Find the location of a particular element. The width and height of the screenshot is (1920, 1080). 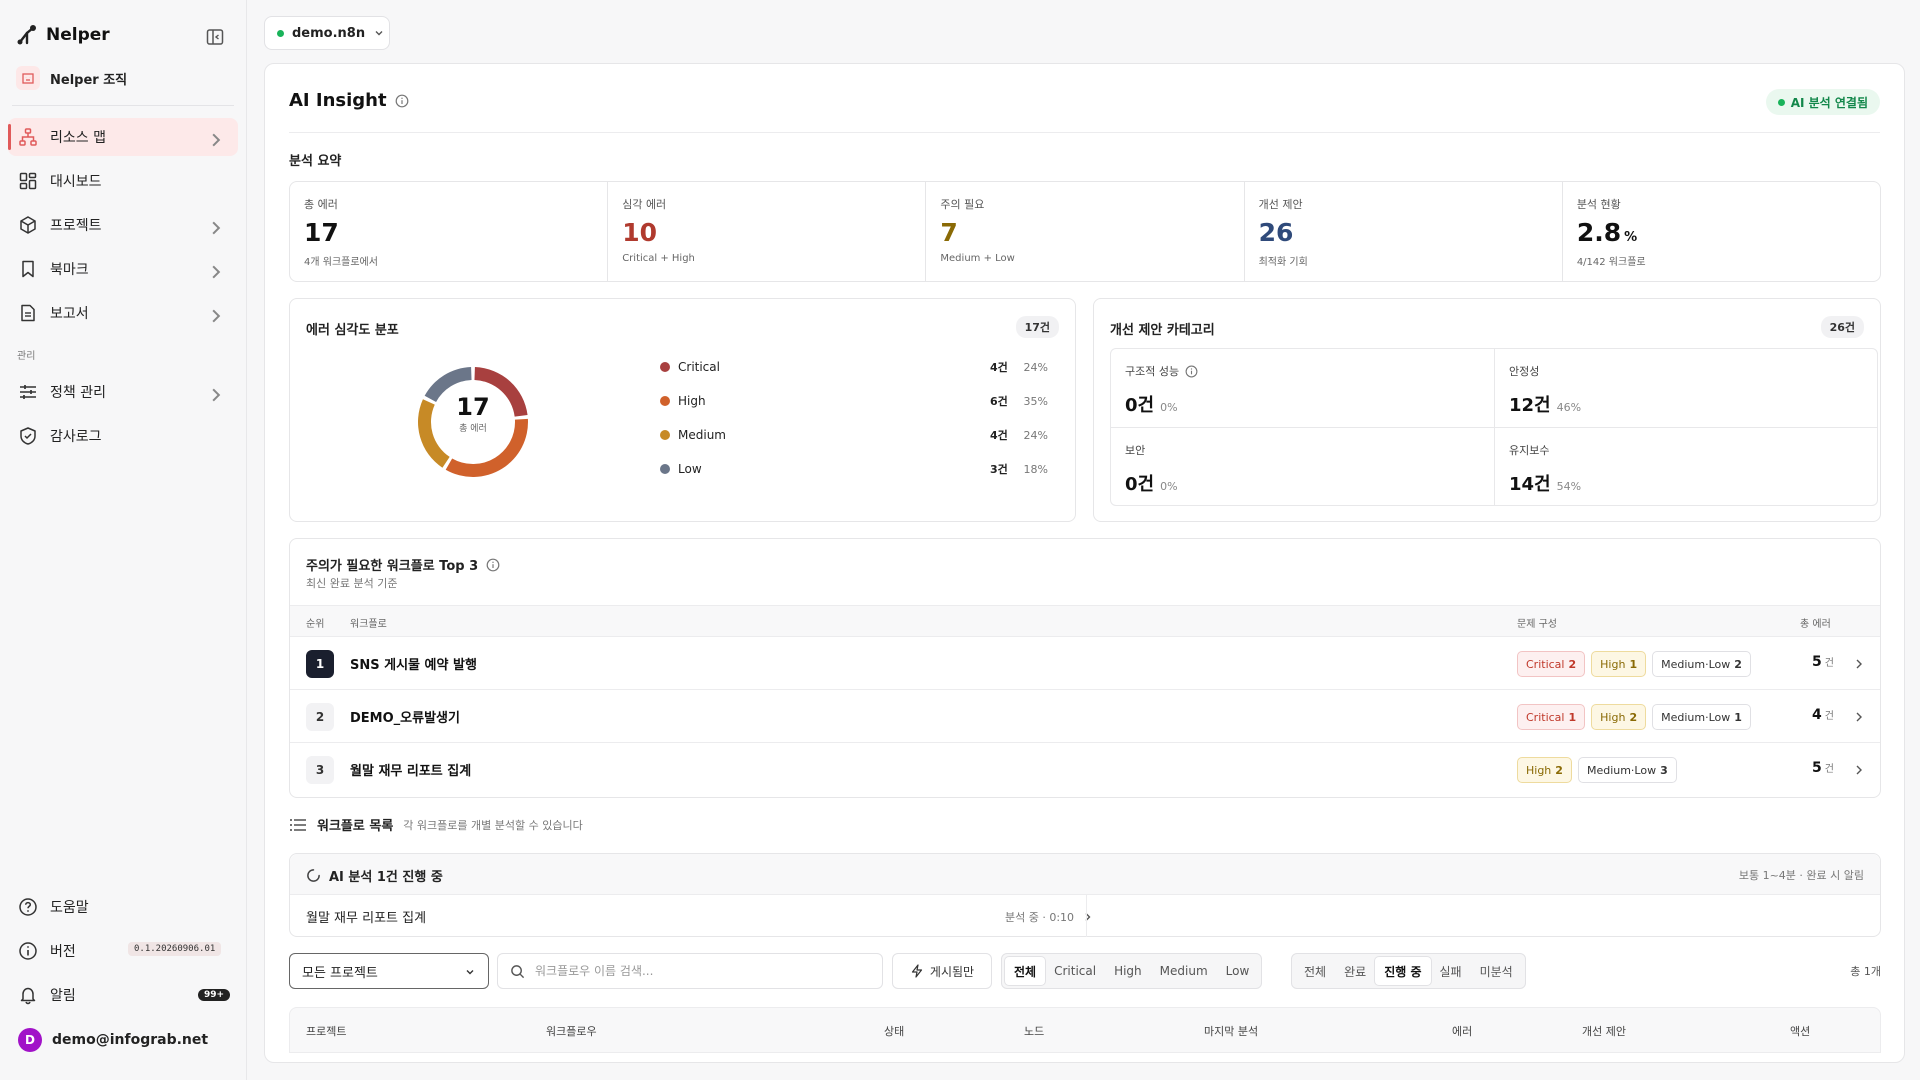

stat-label: 심각 에러 is located at coordinates (644, 204).